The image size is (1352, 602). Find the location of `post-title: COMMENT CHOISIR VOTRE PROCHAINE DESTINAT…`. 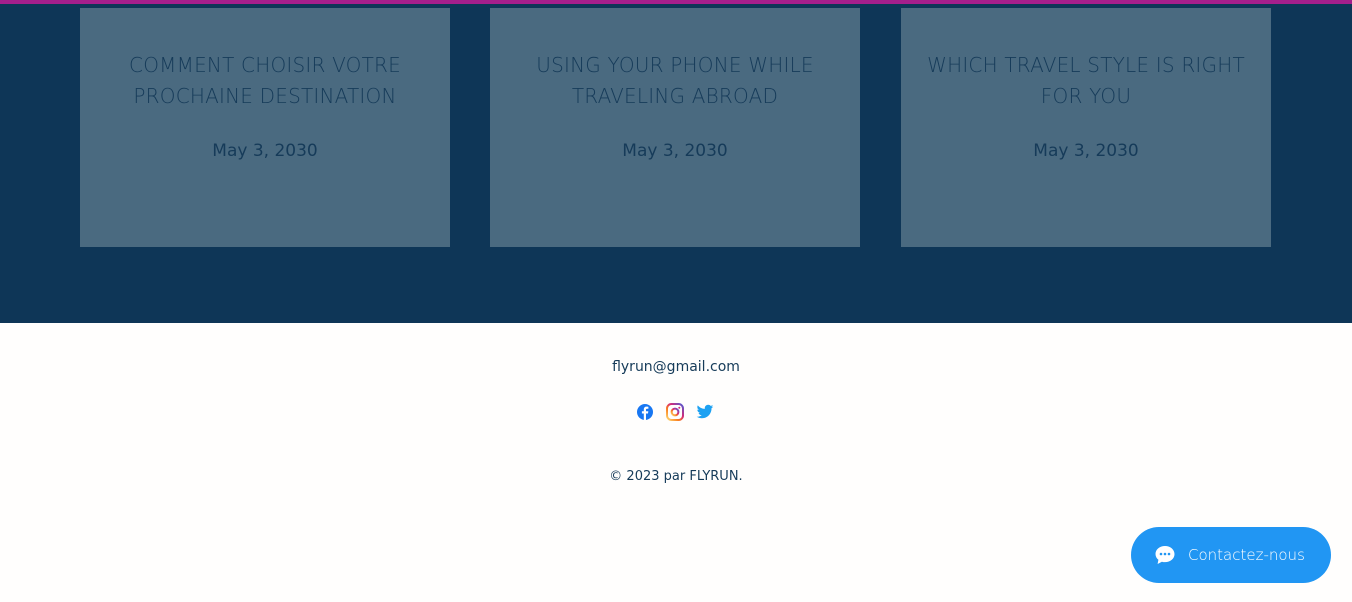

post-title: COMMENT CHOISIR VOTRE PROCHAINE DESTINAT… is located at coordinates (265, 81).